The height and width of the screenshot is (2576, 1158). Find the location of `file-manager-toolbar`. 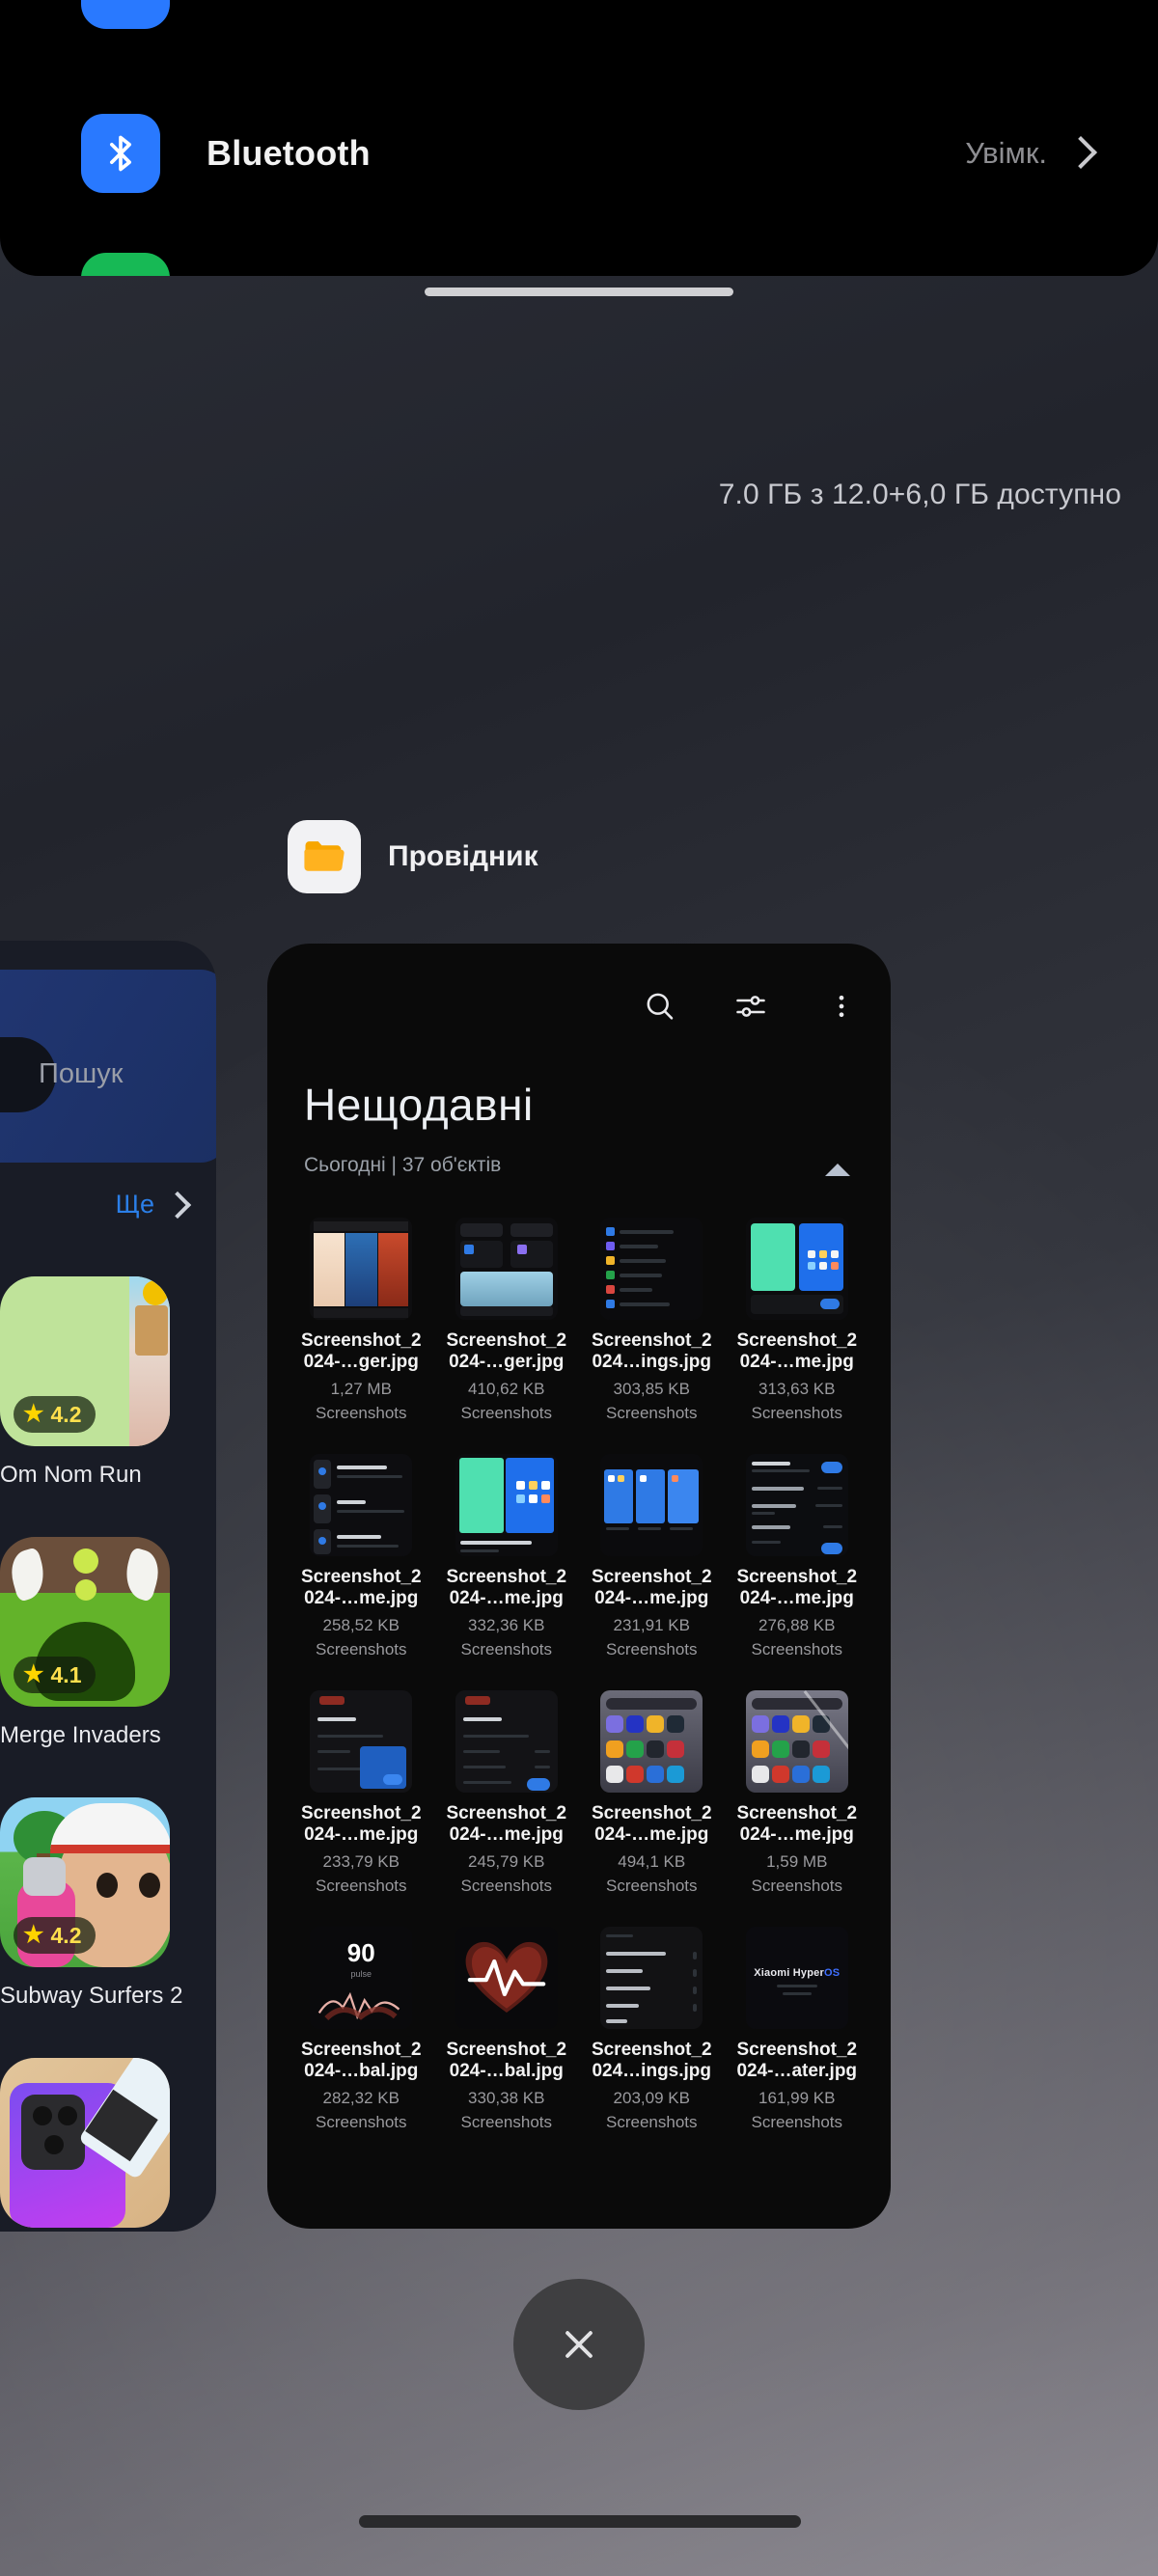

file-manager-toolbar is located at coordinates (751, 1006).